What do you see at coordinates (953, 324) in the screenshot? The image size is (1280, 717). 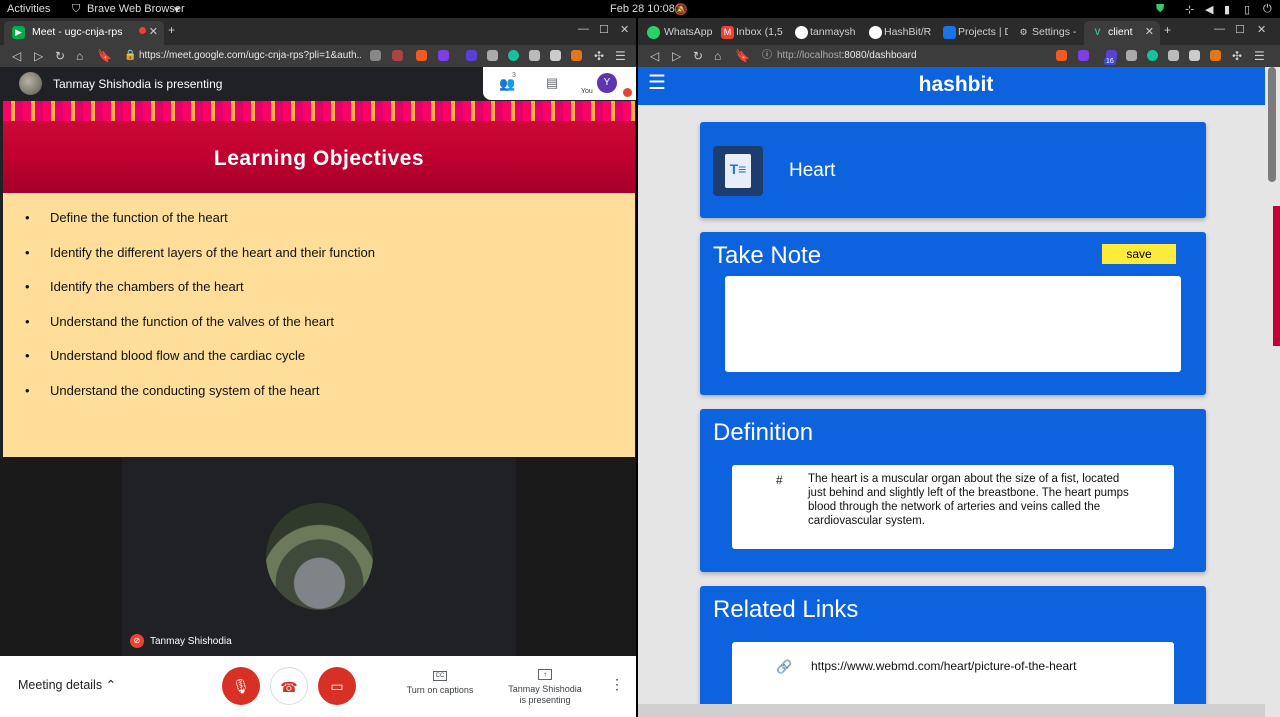 I see `note-textarea` at bounding box center [953, 324].